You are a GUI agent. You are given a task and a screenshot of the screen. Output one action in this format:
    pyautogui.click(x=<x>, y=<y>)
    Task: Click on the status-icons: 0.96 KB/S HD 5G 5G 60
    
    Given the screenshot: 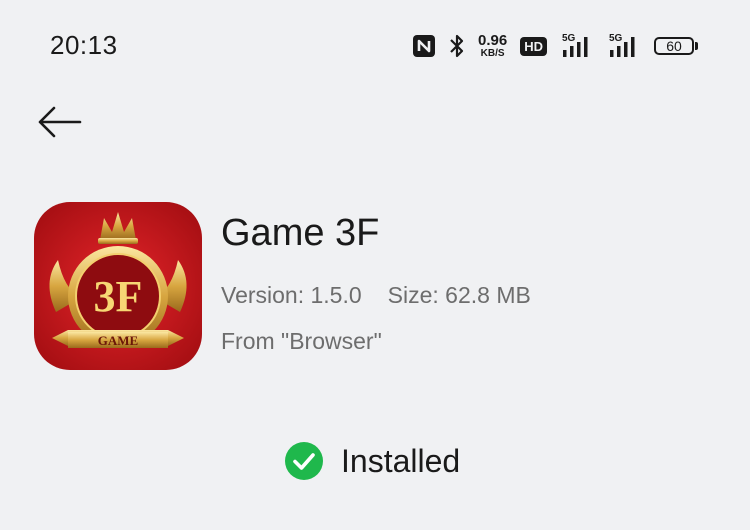 What is the action you would take?
    pyautogui.click(x=555, y=46)
    